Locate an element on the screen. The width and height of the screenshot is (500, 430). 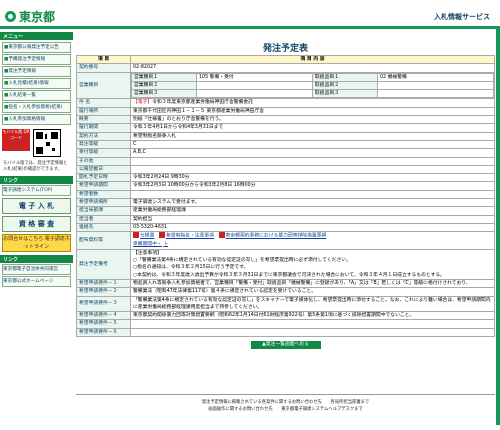
table-row: 件 名【電子】令和３年度東京都産業労働局神田庁舎警備委託 is located at coordinates (285, 103).